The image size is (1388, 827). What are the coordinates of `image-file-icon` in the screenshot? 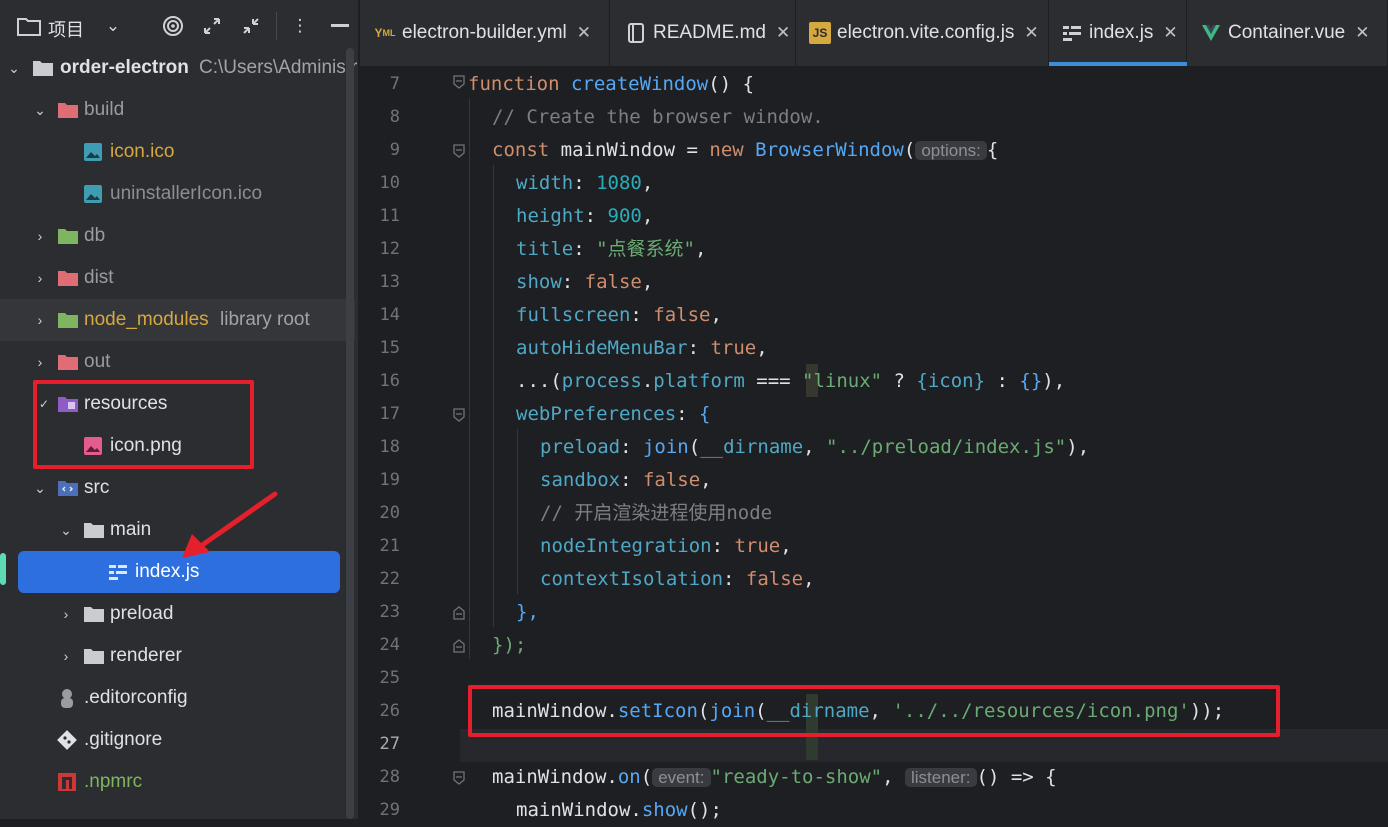 It's located at (94, 152).